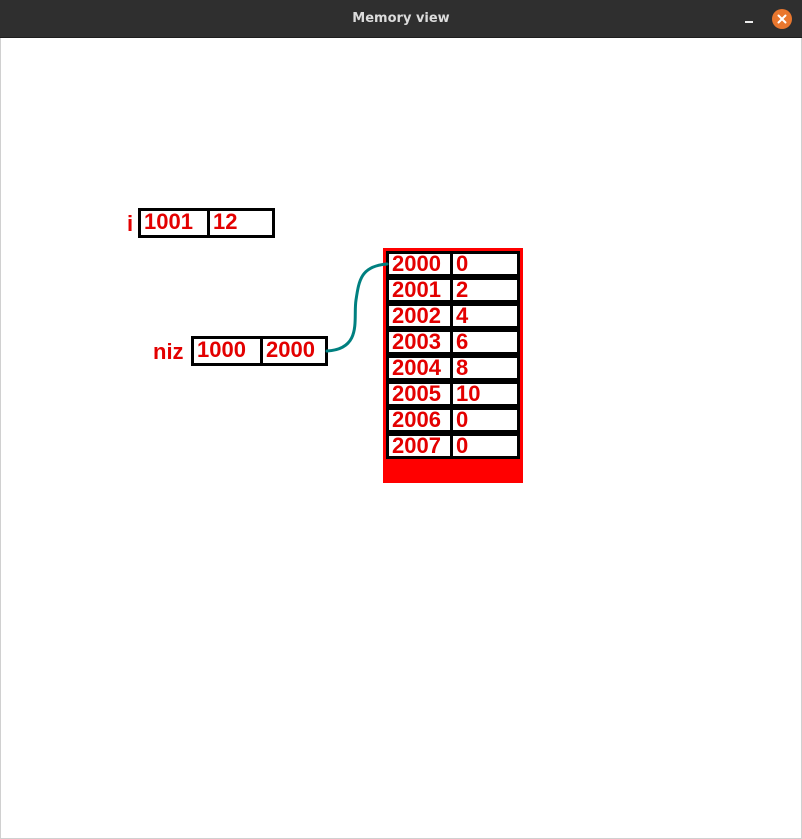  What do you see at coordinates (462, 342) in the screenshot?
I see `array-row-value: 6` at bounding box center [462, 342].